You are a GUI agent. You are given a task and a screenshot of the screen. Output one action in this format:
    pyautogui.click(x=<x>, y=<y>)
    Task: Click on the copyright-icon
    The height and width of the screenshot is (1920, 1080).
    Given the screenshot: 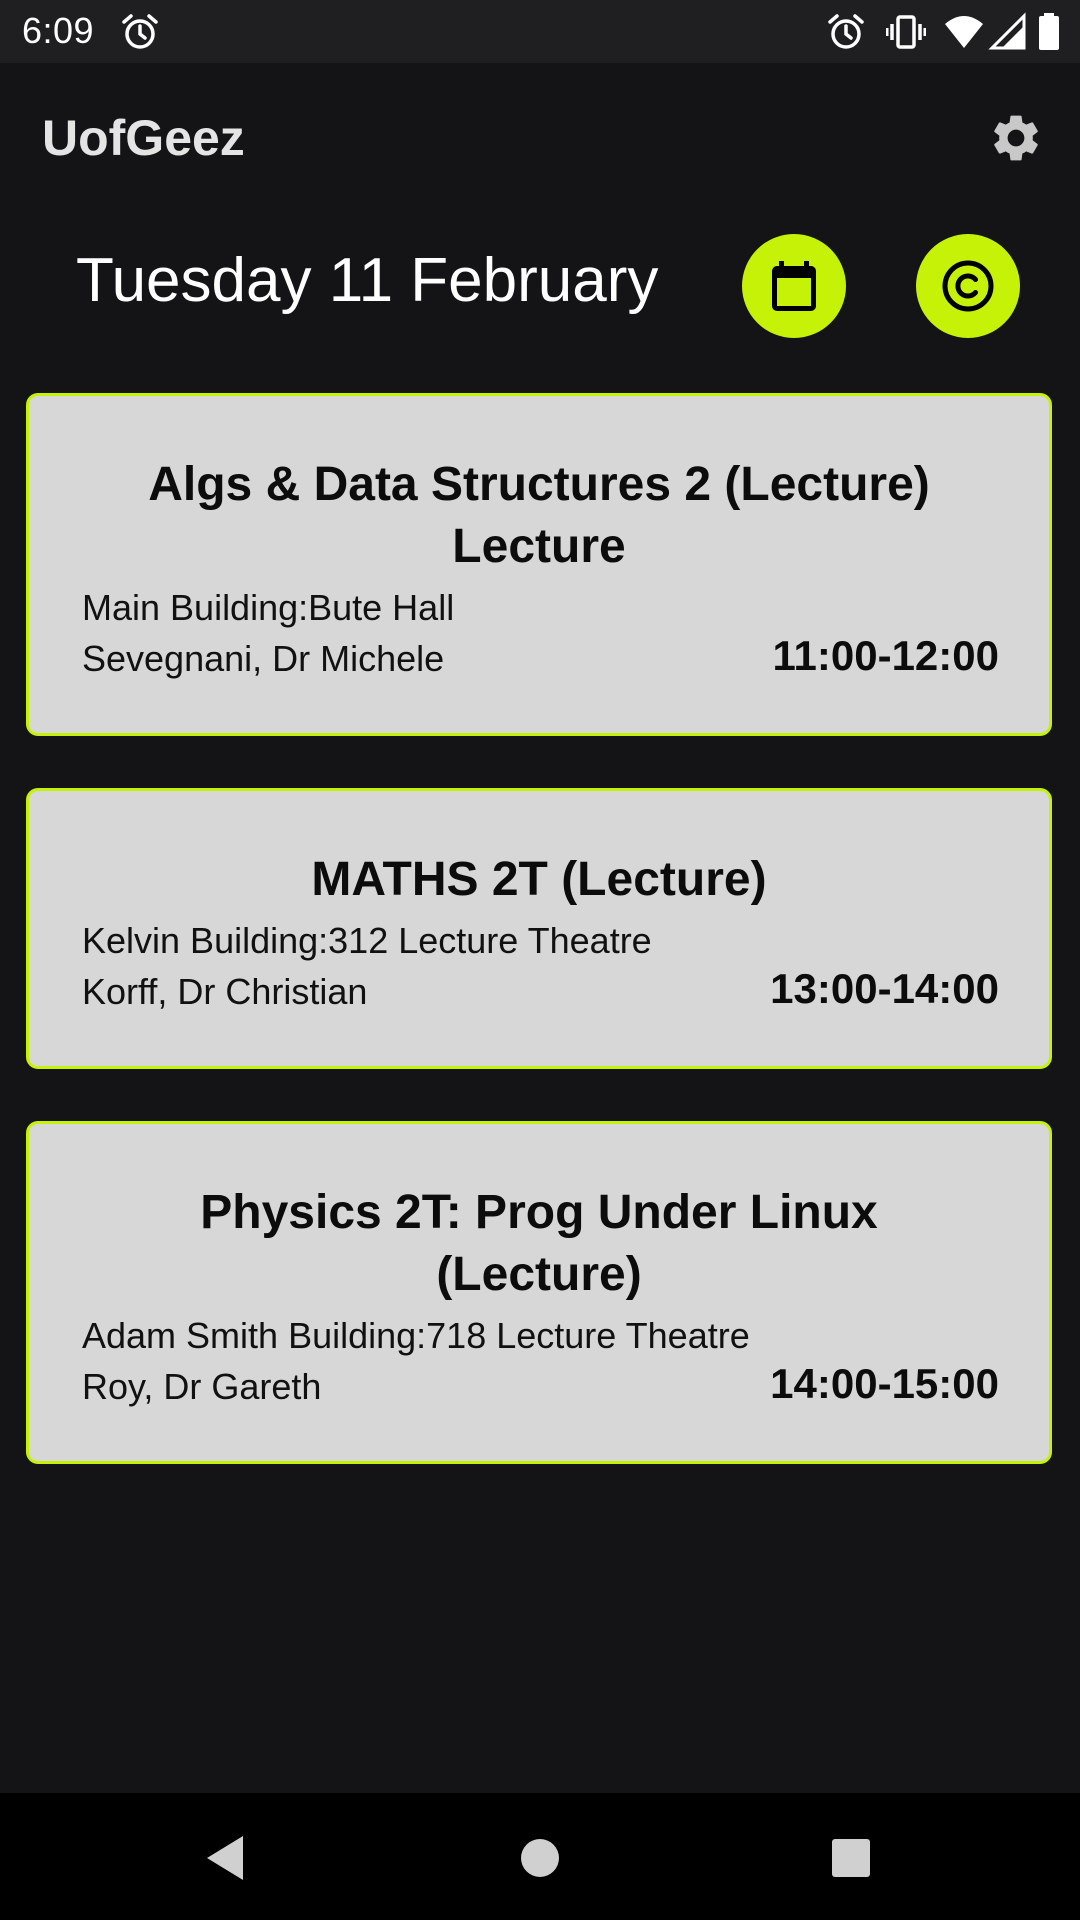 What is the action you would take?
    pyautogui.click(x=968, y=286)
    